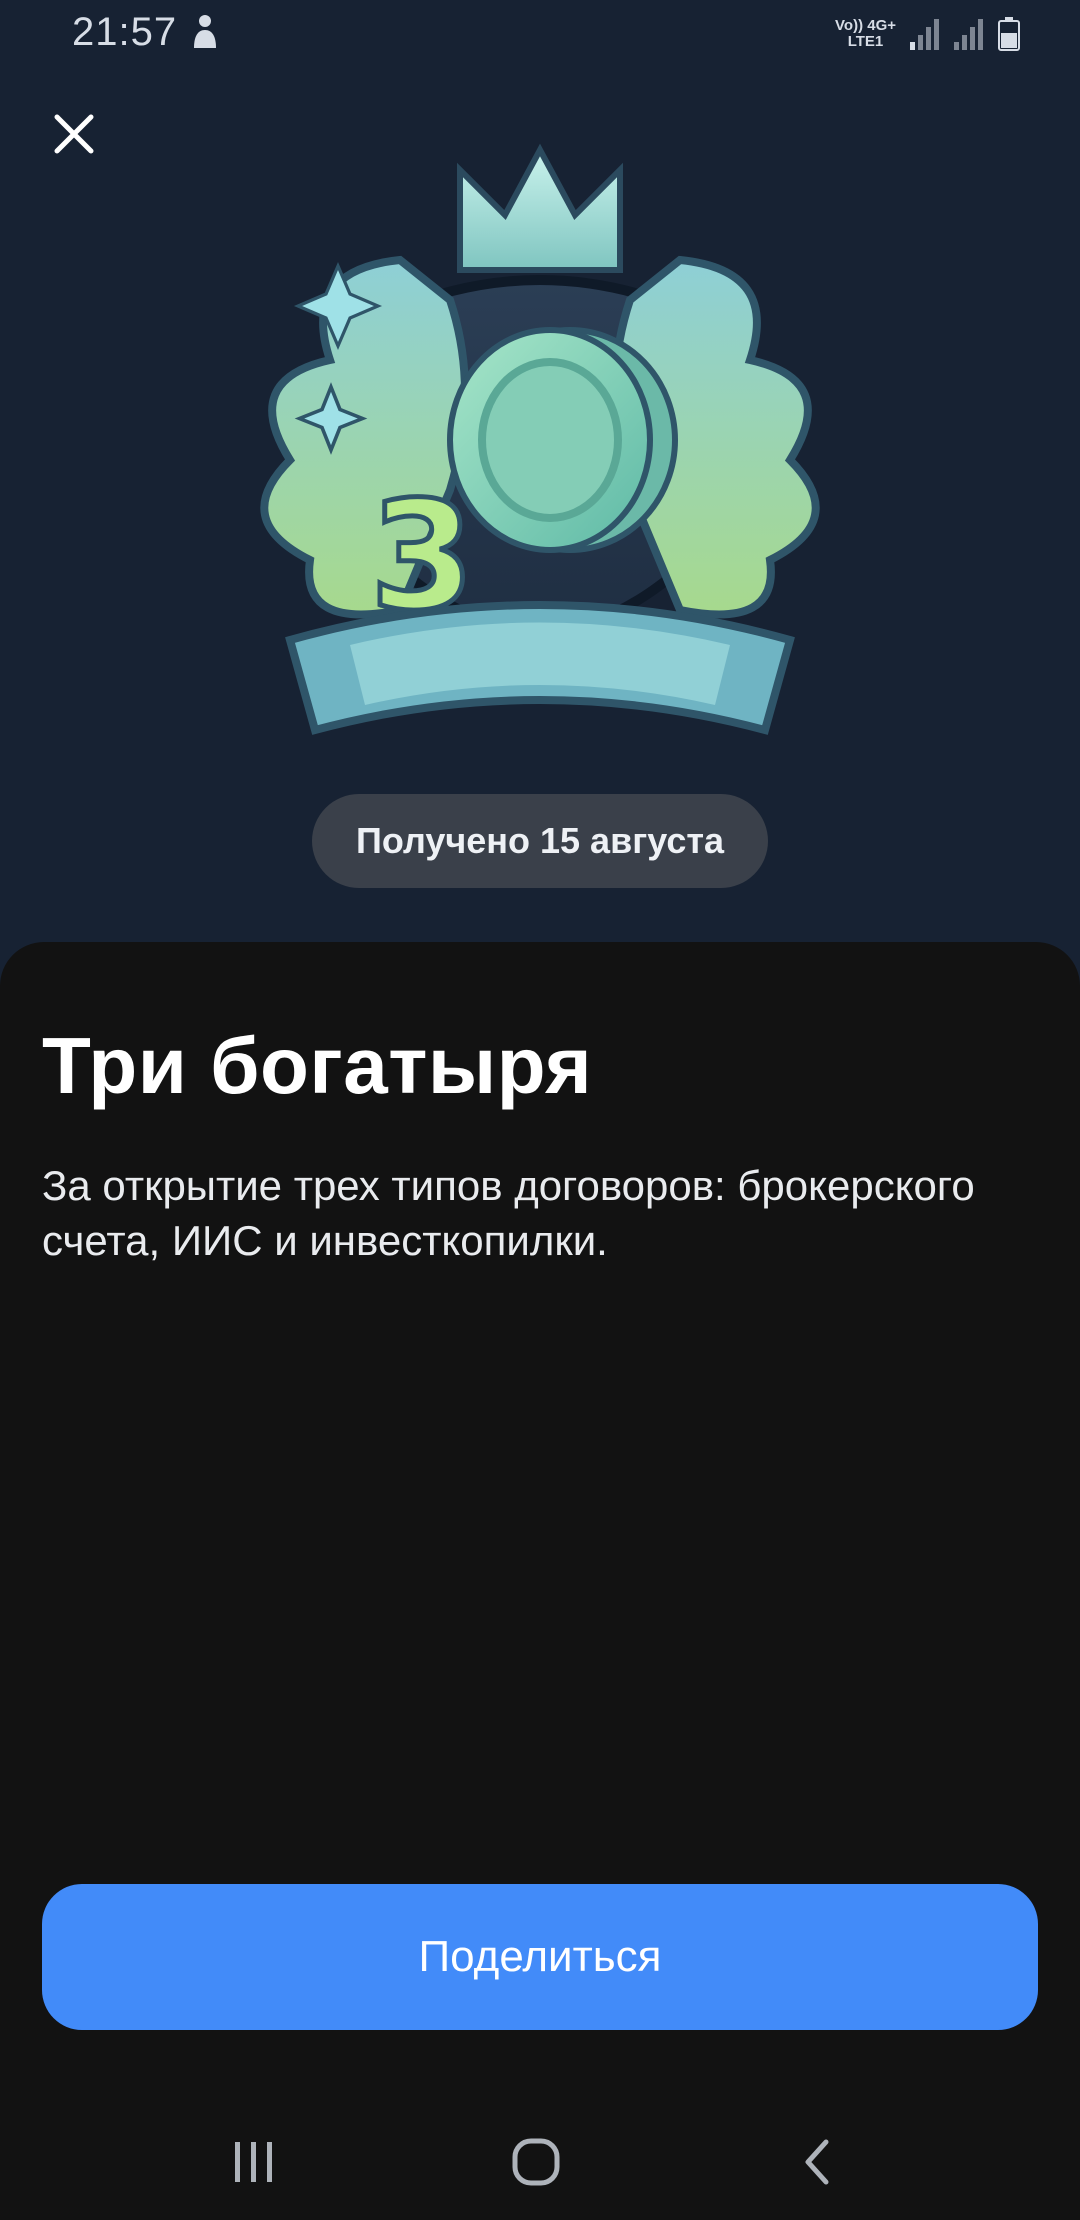  I want to click on recent-apps-icon, so click(253, 2162).